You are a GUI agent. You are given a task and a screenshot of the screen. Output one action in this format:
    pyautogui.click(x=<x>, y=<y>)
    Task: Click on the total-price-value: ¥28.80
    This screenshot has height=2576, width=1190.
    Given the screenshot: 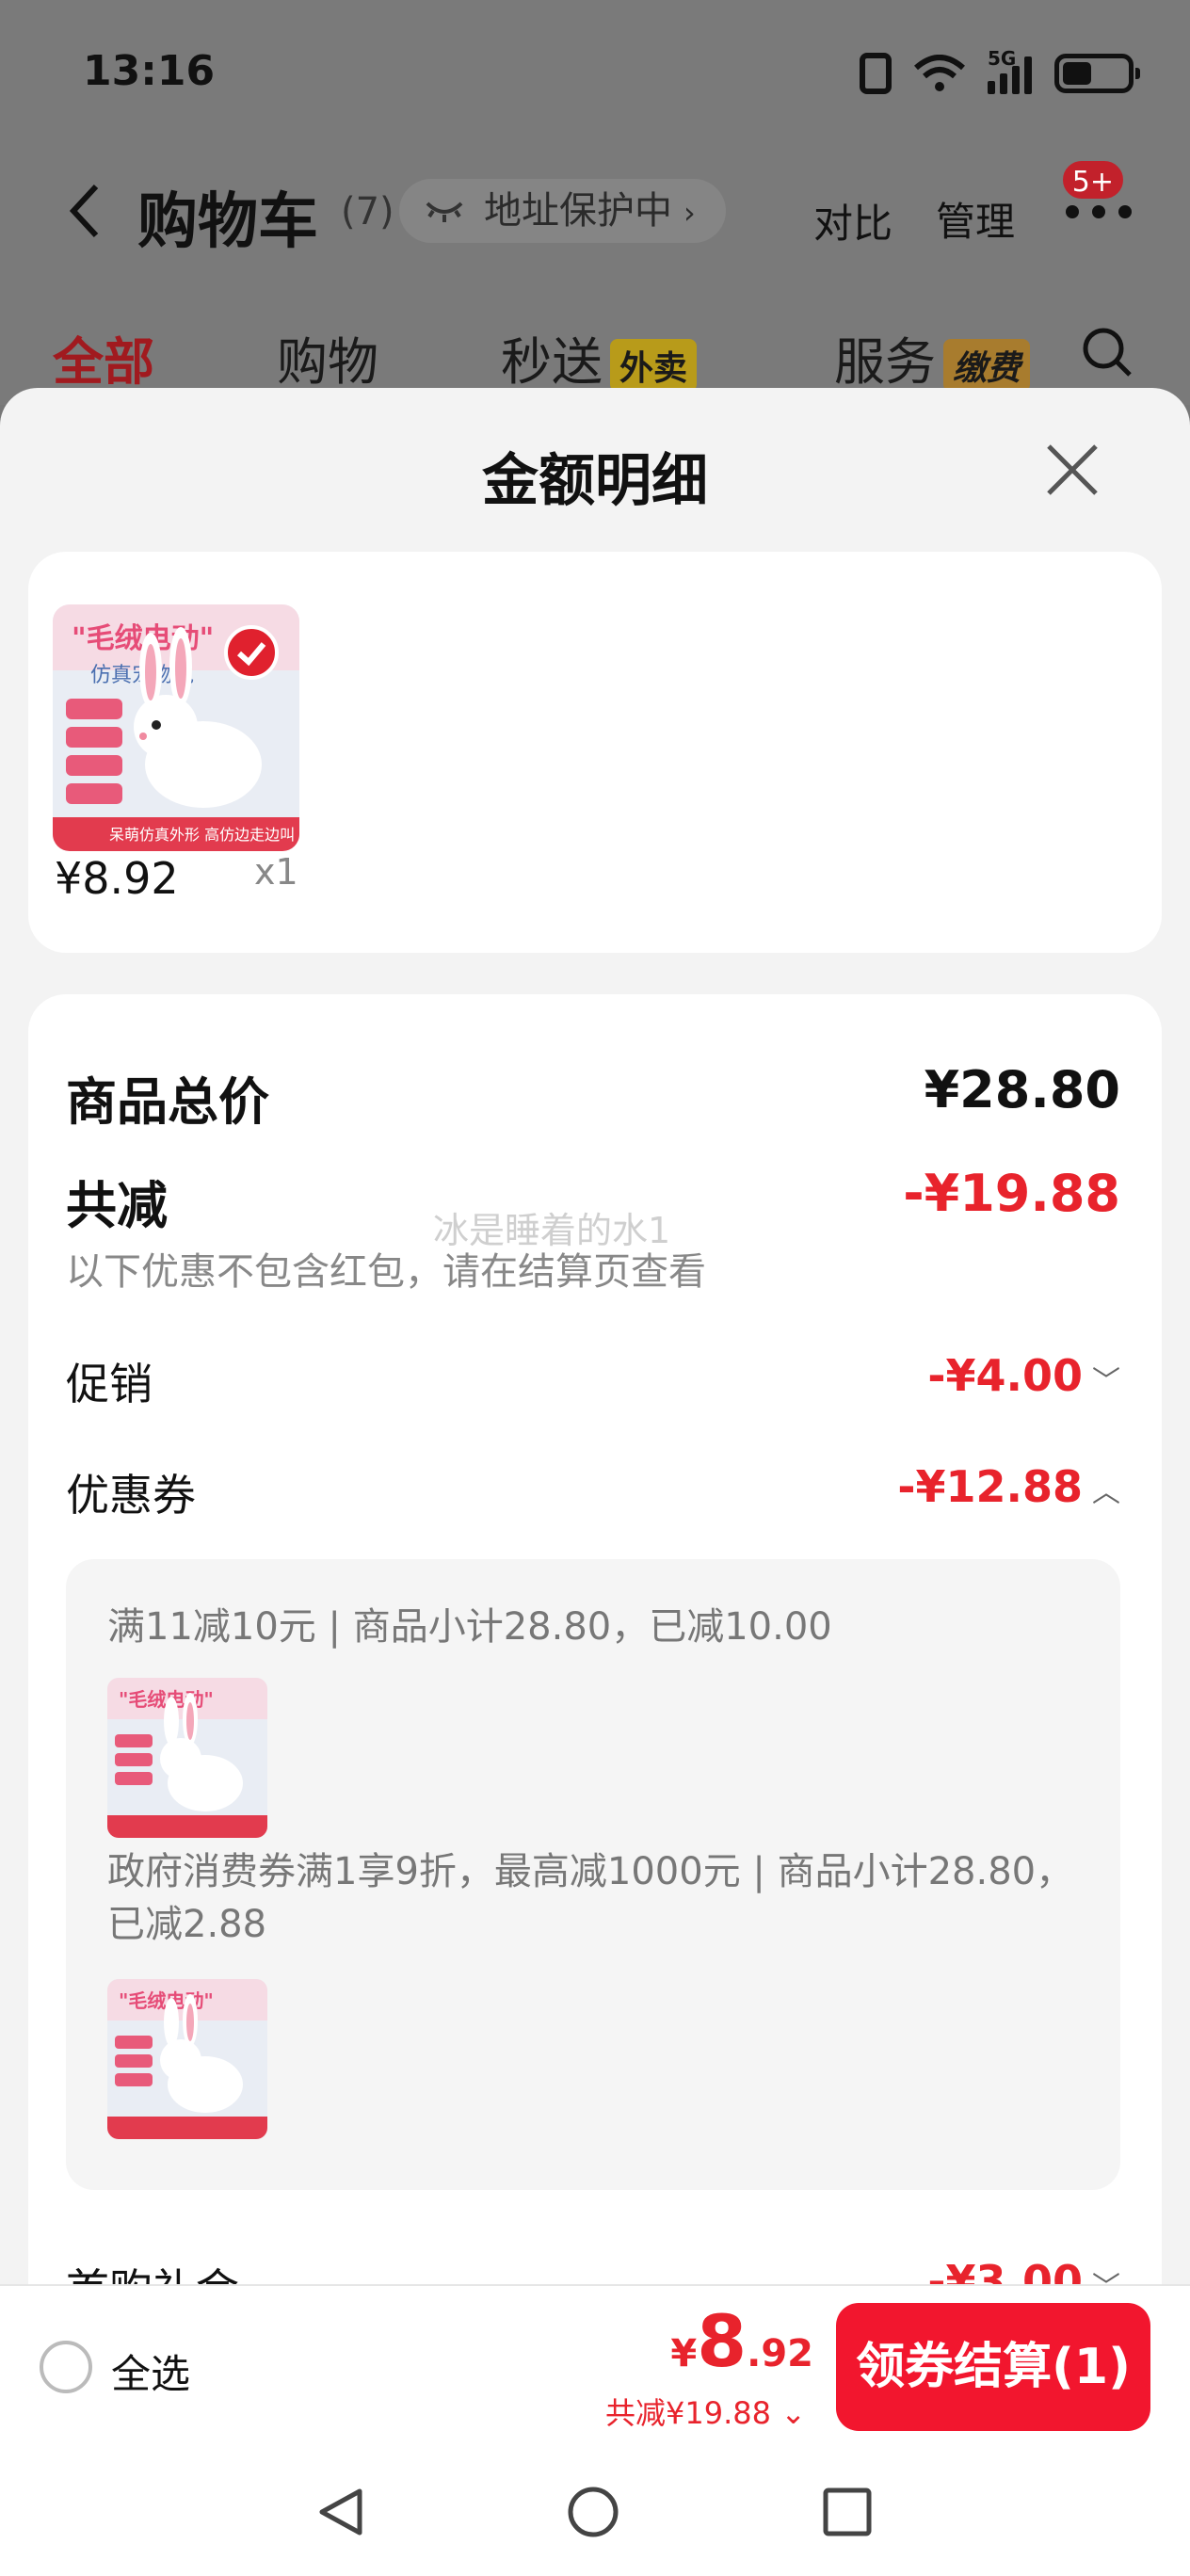 What is the action you would take?
    pyautogui.click(x=1022, y=1089)
    